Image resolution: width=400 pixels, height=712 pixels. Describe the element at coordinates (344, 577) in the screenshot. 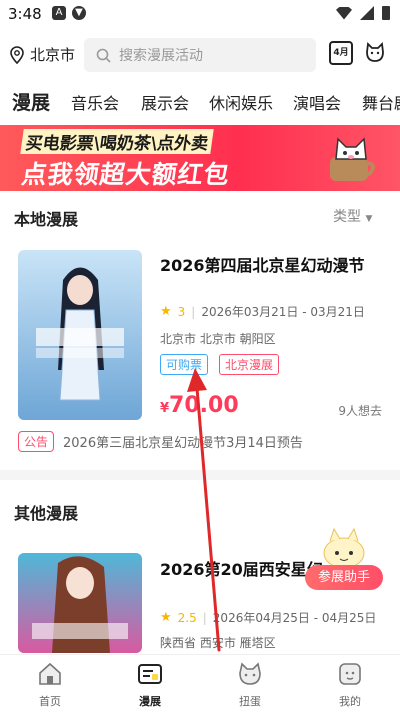

I see `assistant-button: 参展助手` at that location.